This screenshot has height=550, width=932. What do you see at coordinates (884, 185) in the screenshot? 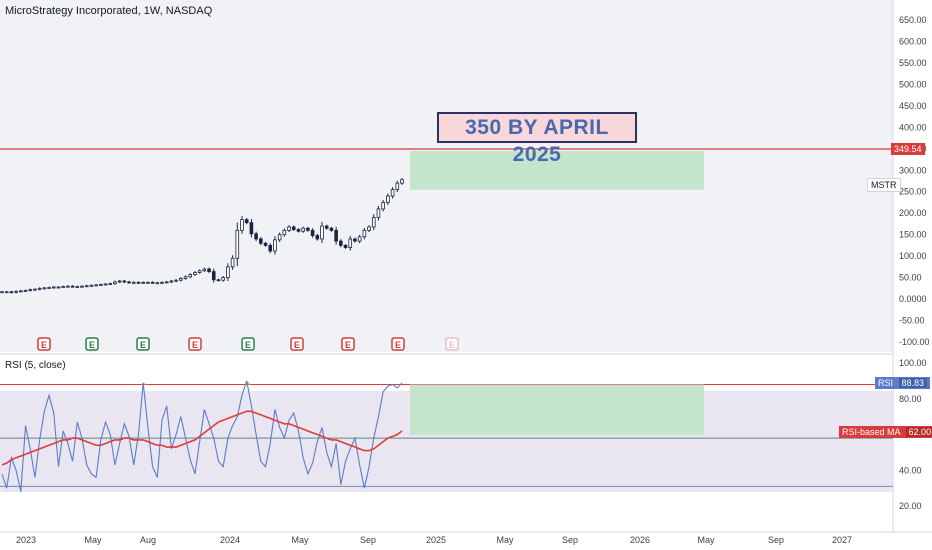
I see `symbol-tag: MSTR` at bounding box center [884, 185].